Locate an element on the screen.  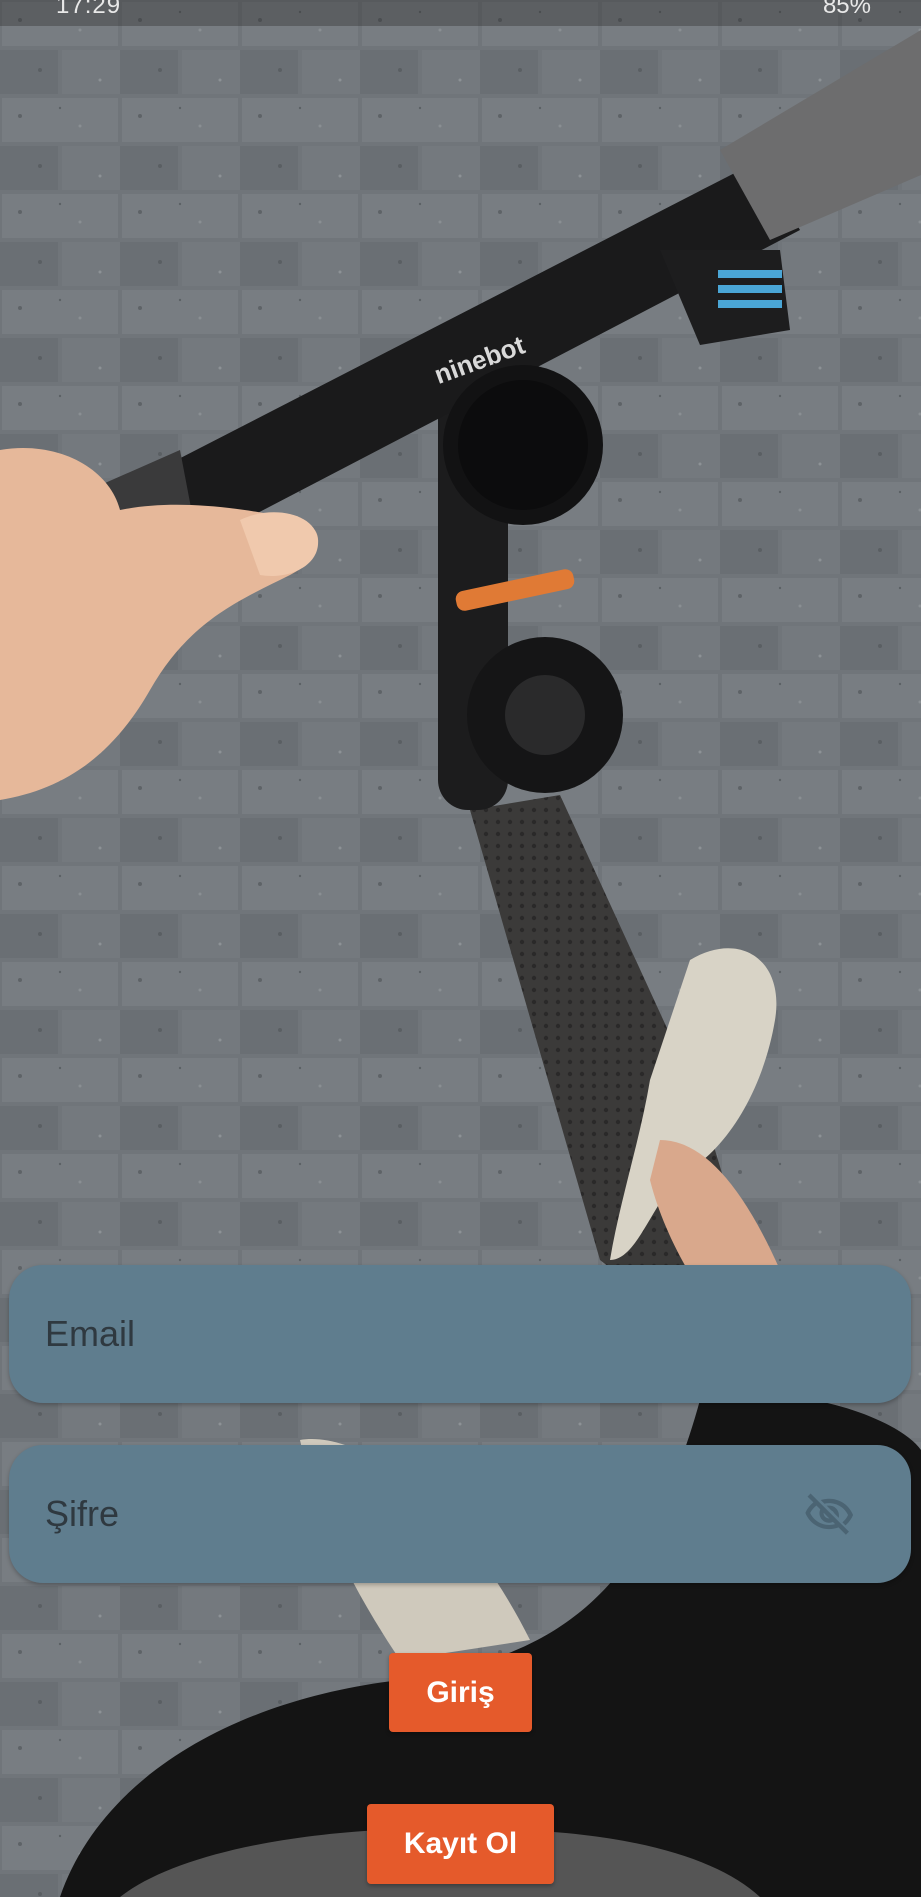
status-time: 17:29 is located at coordinates (89, 9).